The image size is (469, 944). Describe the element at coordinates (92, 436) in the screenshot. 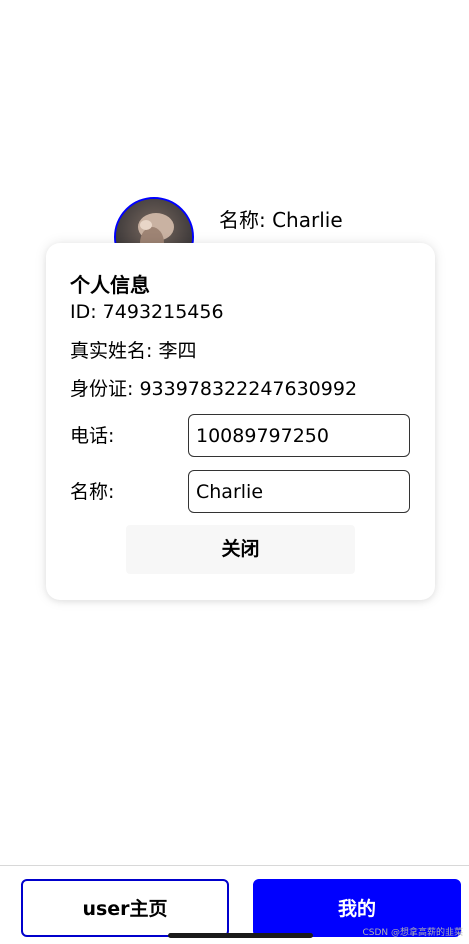

I see `phone-label: 电话:` at that location.